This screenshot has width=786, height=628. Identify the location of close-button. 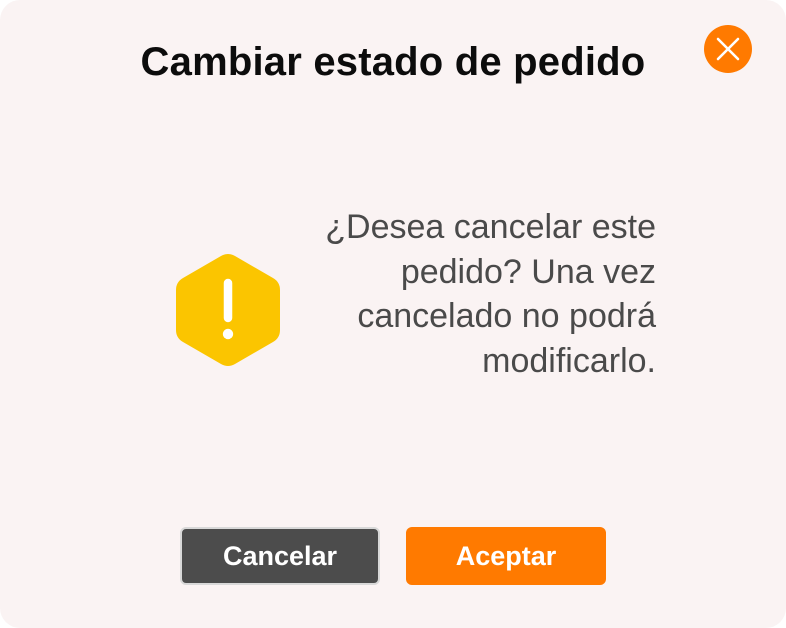
(728, 49).